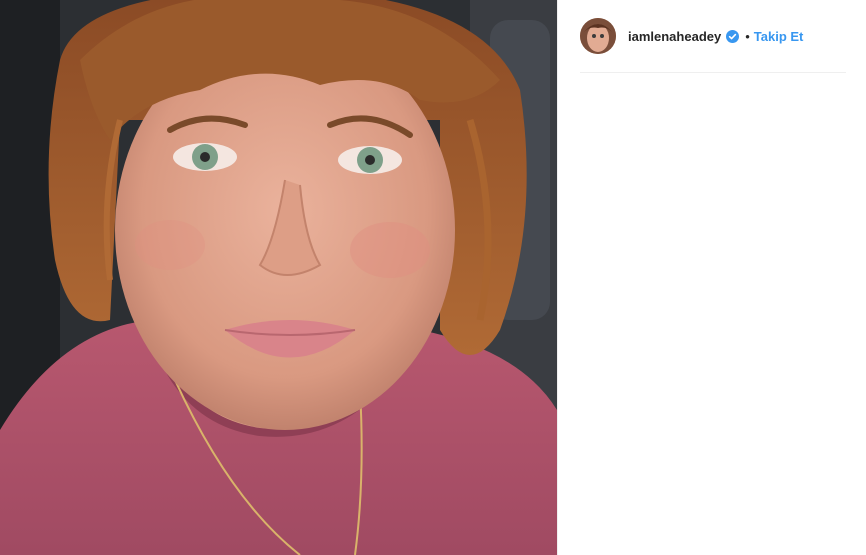 The width and height of the screenshot is (866, 555). What do you see at coordinates (674, 36) in the screenshot?
I see `username-link: iamlenaheadey` at bounding box center [674, 36].